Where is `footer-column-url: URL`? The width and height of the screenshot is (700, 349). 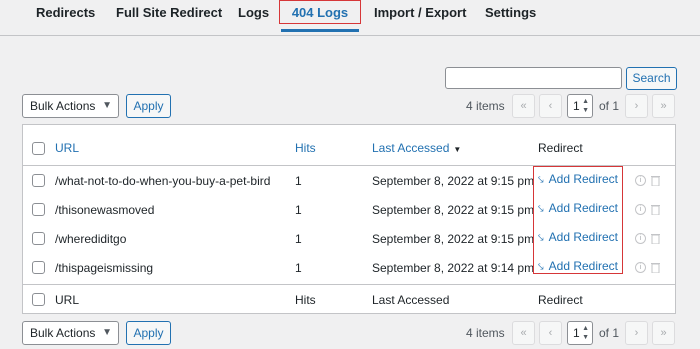
footer-column-url: URL is located at coordinates (67, 300).